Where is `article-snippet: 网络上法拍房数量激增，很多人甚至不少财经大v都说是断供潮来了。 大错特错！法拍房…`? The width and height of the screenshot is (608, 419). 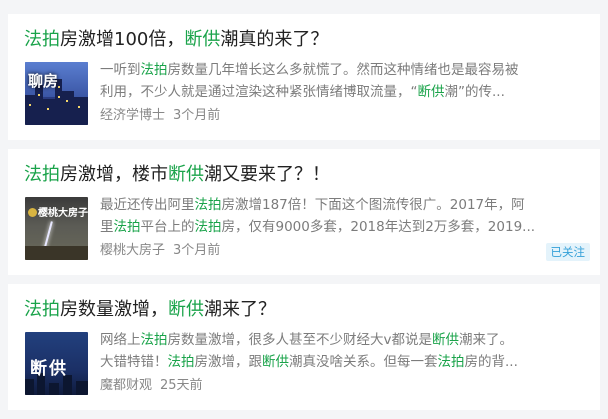 article-snippet: 网络上法拍房数量激增，很多人甚至不少财经大v都说是断供潮来了。 大错特错！法拍房… is located at coordinates (309, 351).